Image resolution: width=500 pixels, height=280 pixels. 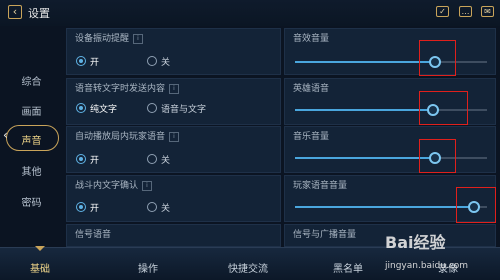 I want to click on top-bar: ‹ 设置 ✓ … ✉, so click(x=250, y=13).